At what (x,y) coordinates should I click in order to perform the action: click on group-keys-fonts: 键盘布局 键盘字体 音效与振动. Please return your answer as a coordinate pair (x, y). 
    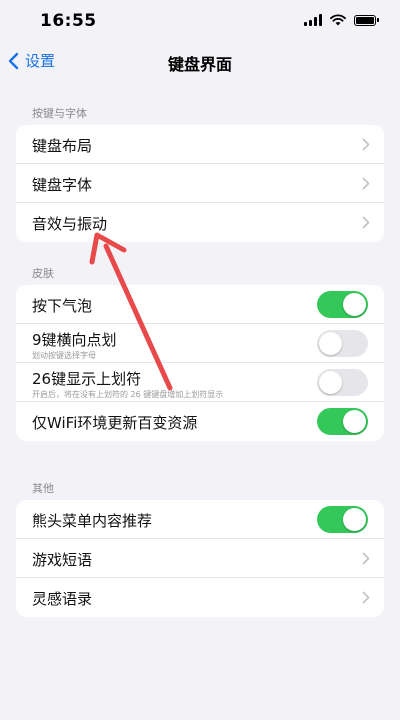
    Looking at the image, I should click on (200, 183).